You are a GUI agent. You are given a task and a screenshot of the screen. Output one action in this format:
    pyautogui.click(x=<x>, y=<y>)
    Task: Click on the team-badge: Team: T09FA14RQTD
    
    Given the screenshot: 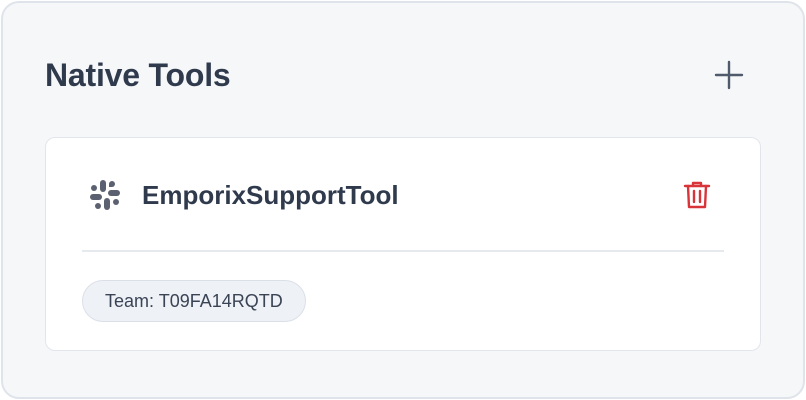 What is the action you would take?
    pyautogui.click(x=194, y=301)
    